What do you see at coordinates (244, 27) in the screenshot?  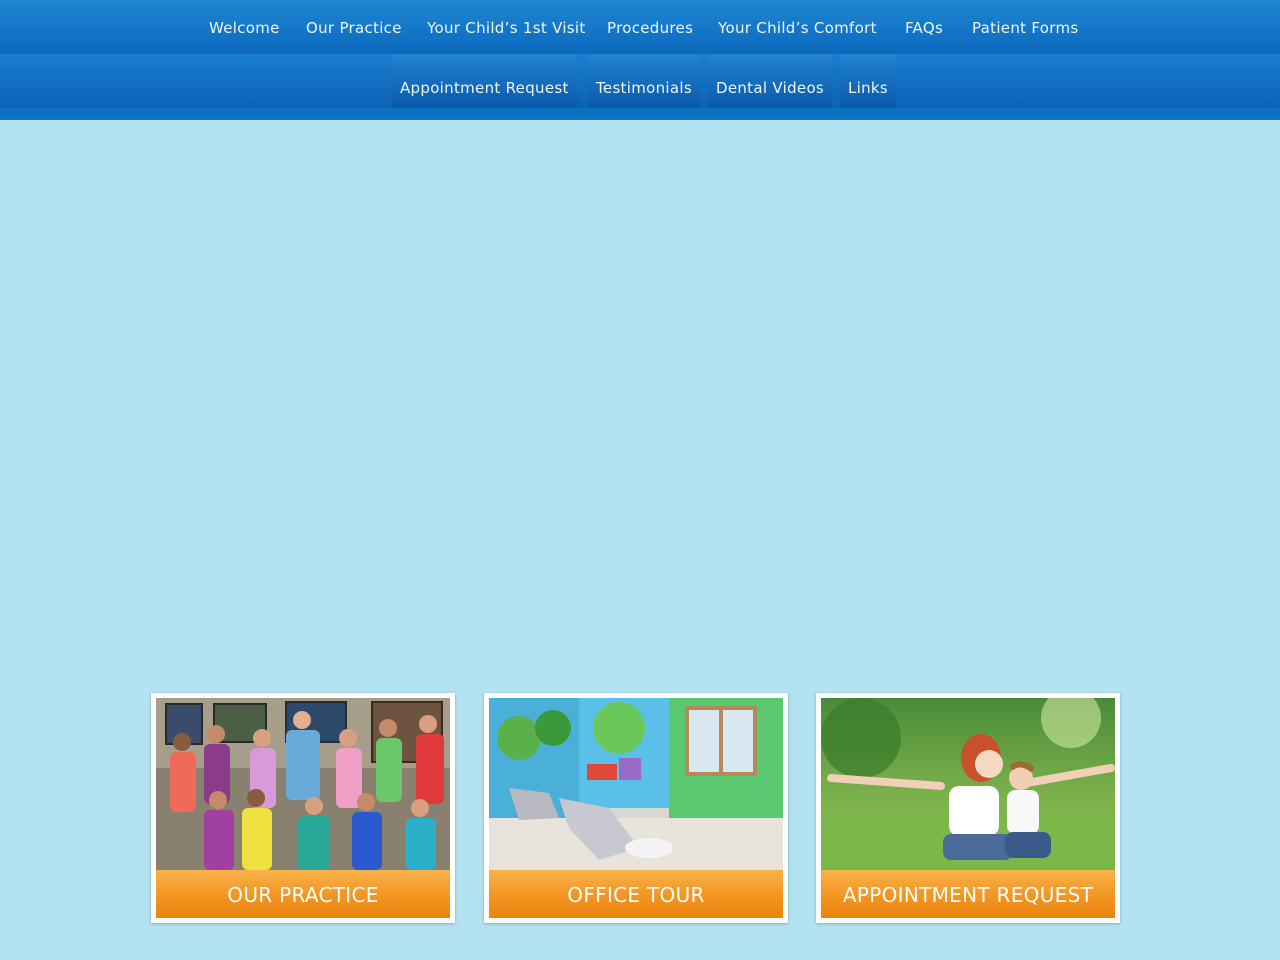 I see `nav-welcome: Welcome` at bounding box center [244, 27].